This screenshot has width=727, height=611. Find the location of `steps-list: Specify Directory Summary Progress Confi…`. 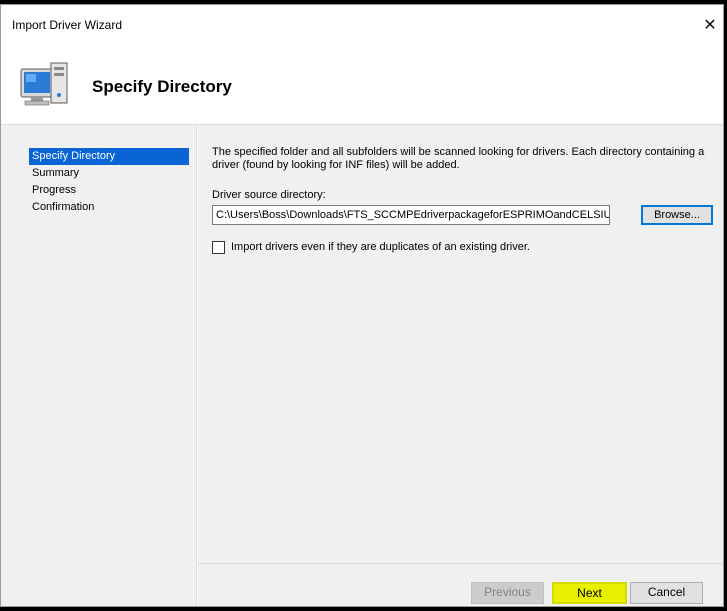

steps-list: Specify Directory Summary Progress Confi… is located at coordinates (109, 182).